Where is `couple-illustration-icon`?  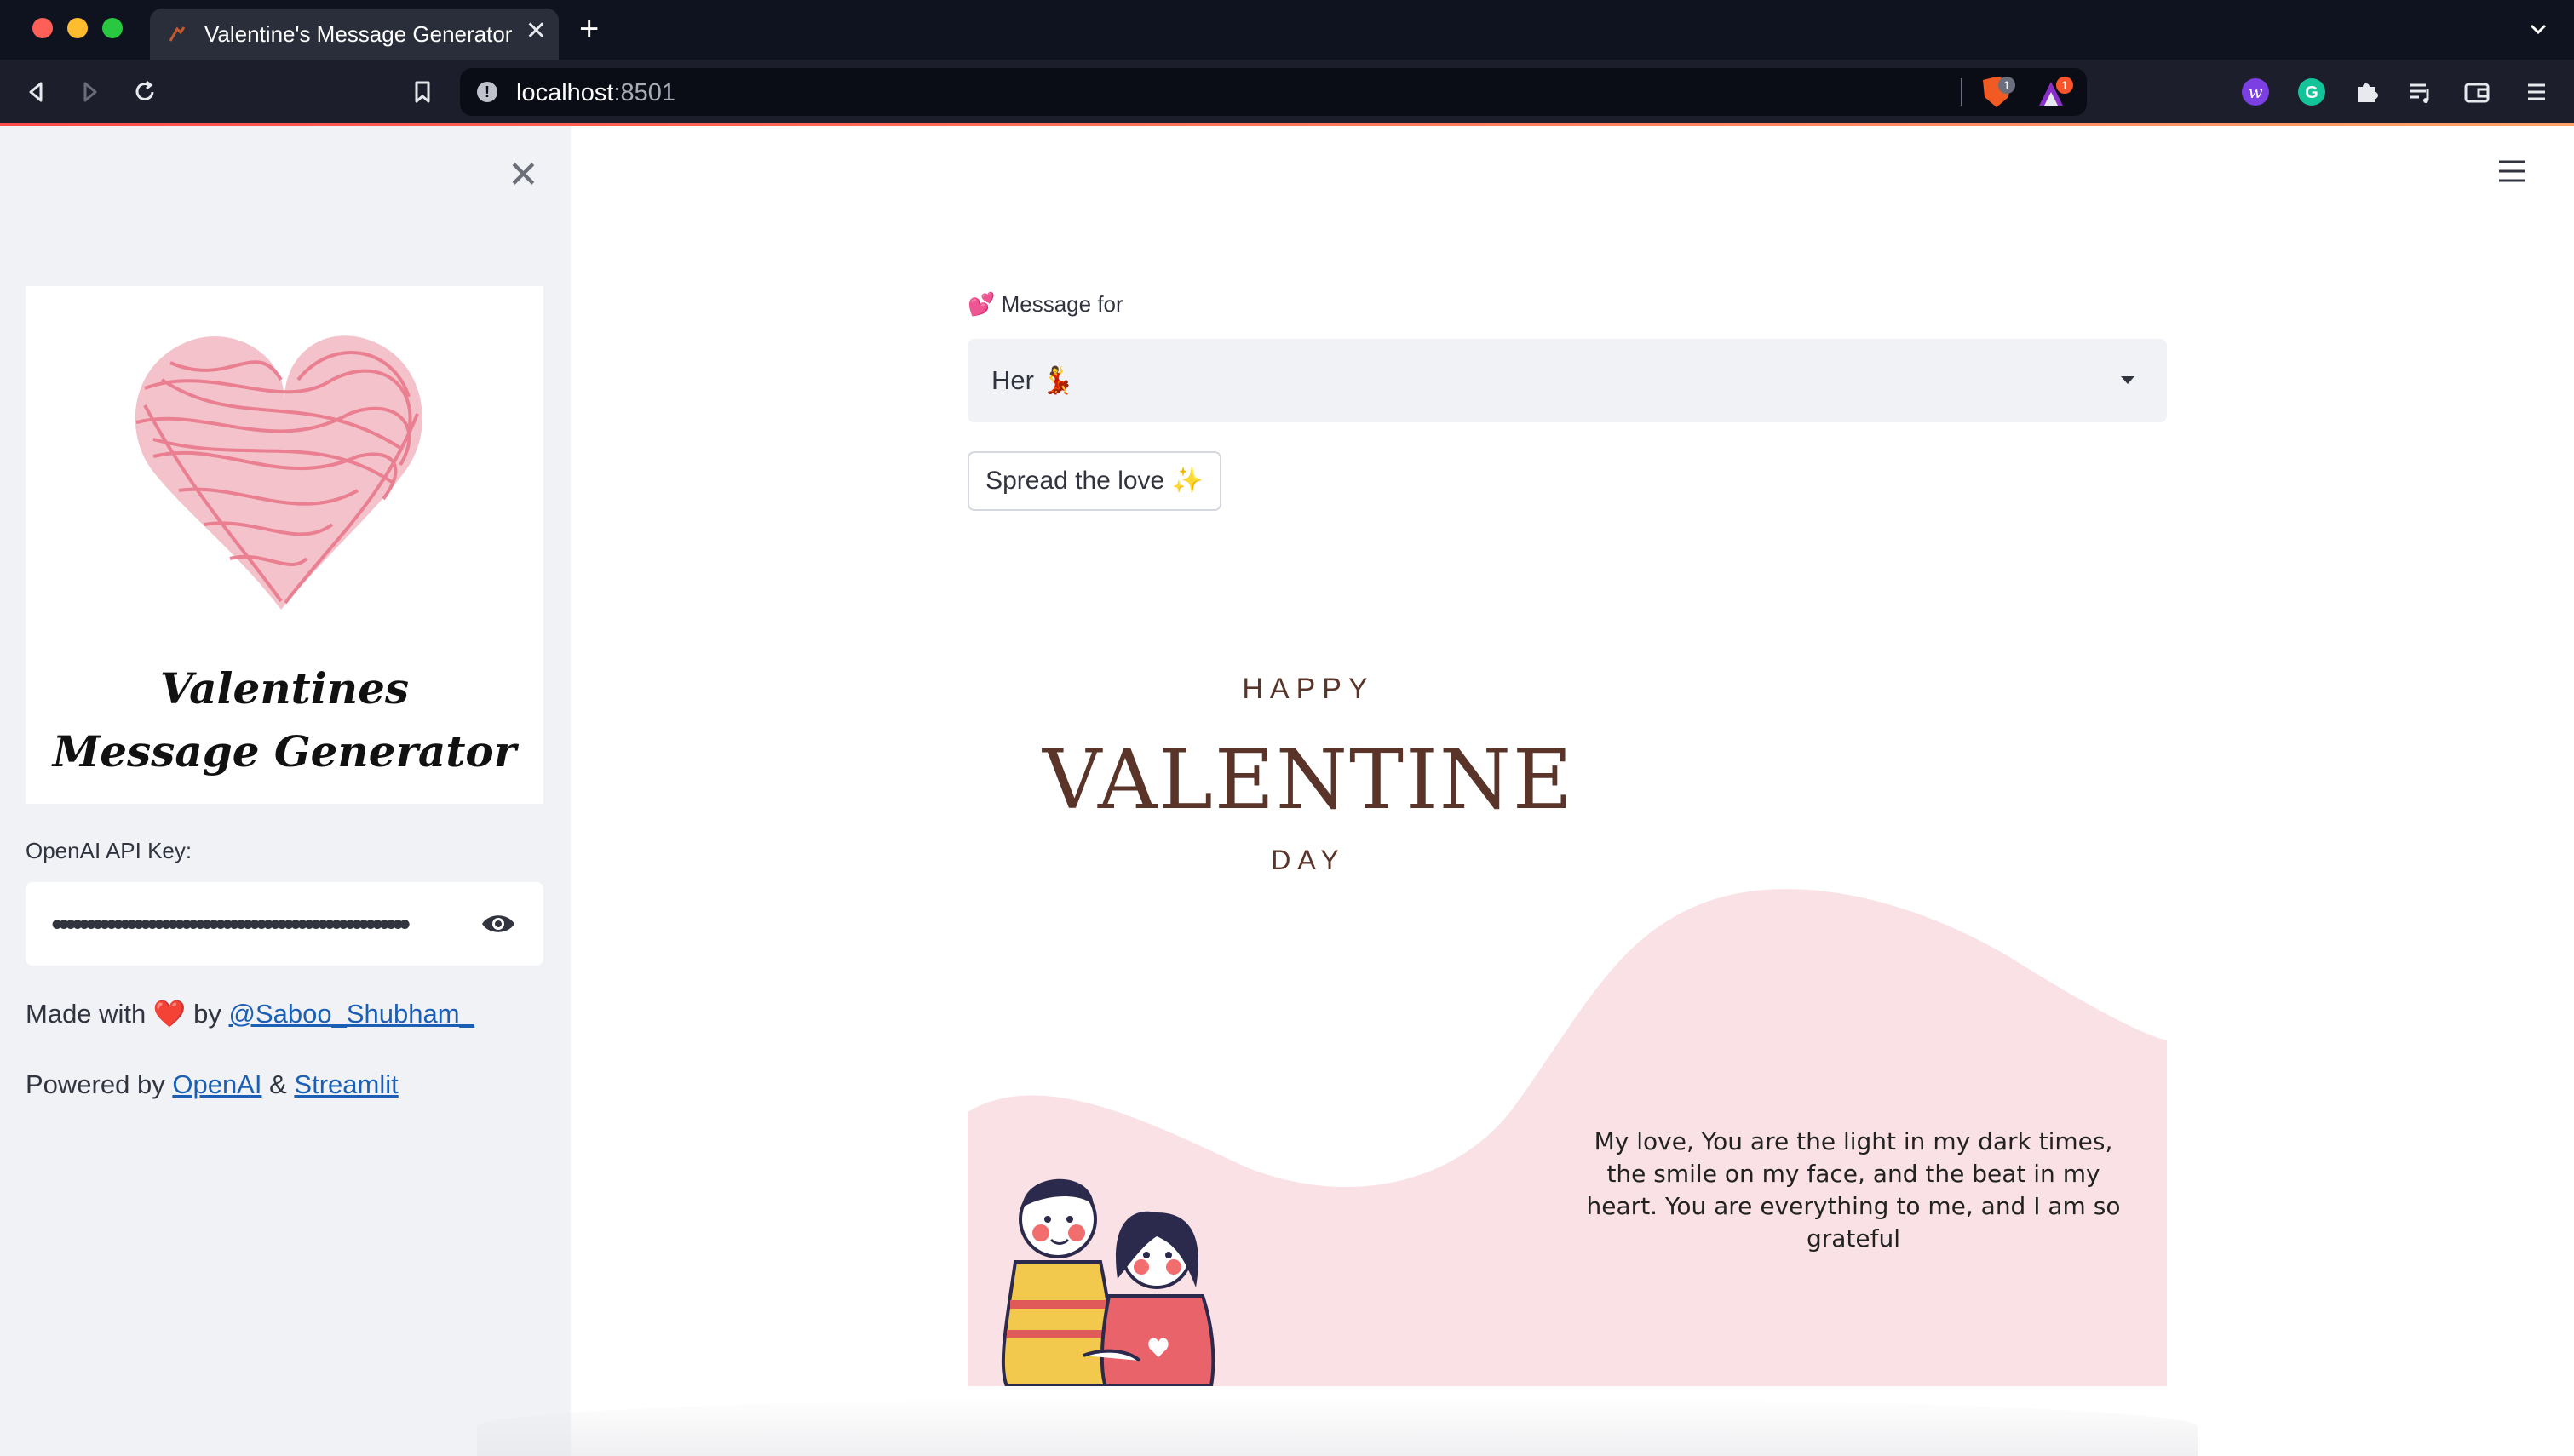
couple-illustration-icon is located at coordinates (1108, 1282).